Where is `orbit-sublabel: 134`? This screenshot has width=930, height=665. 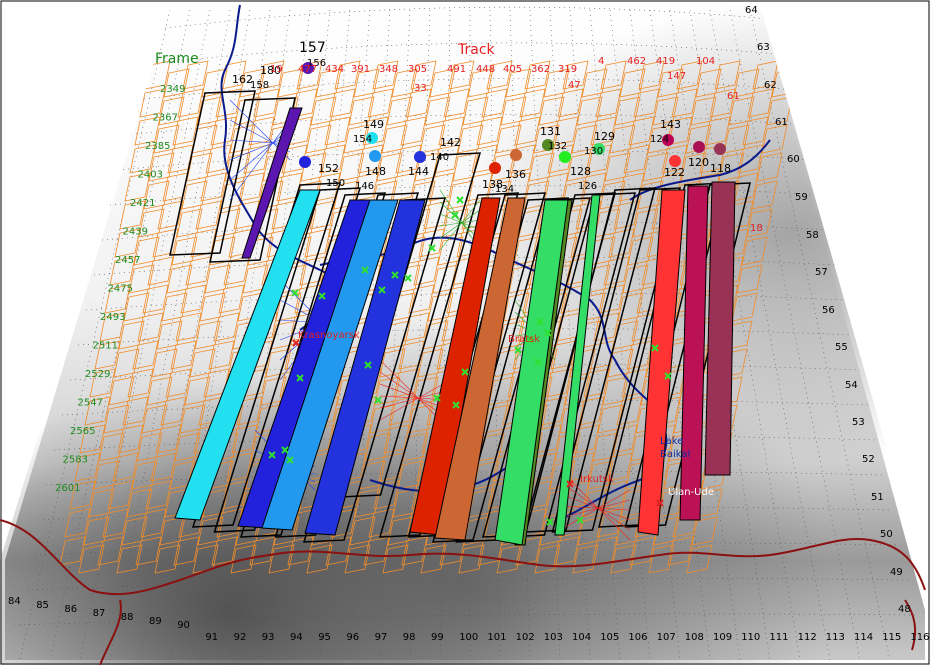
orbit-sublabel: 134 is located at coordinates (504, 189).